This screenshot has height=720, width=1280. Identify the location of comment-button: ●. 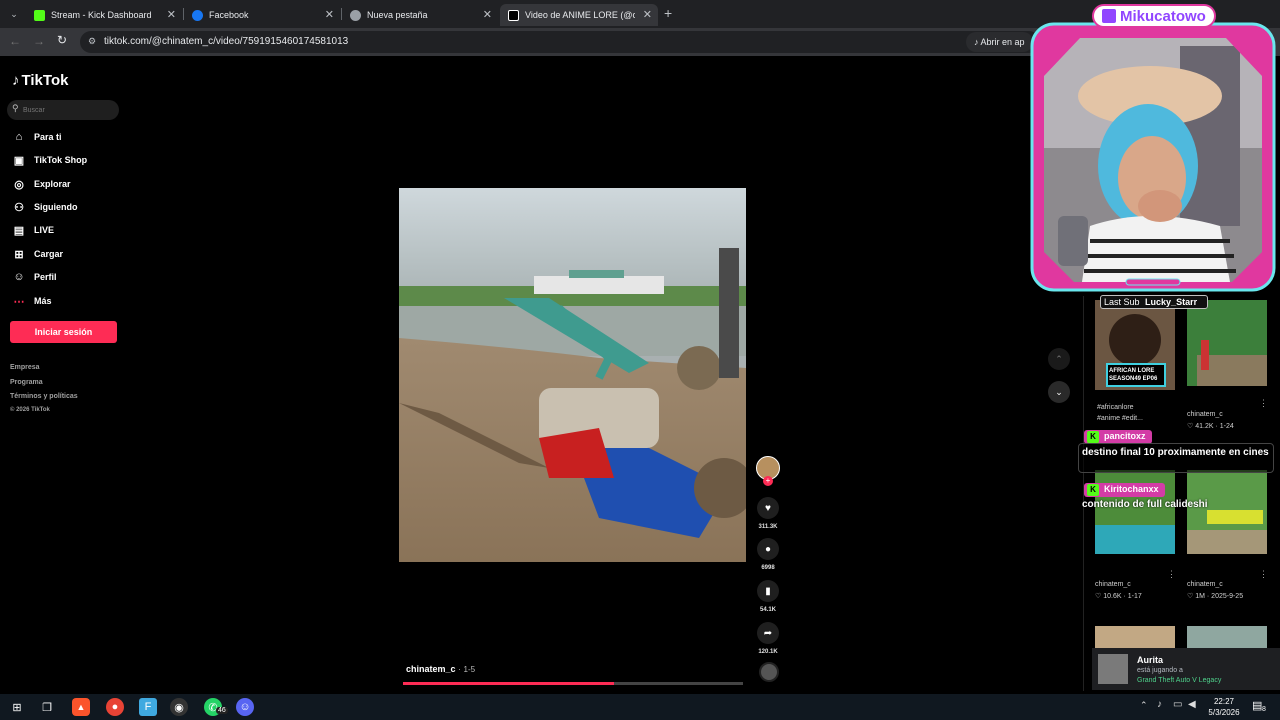
(768, 549).